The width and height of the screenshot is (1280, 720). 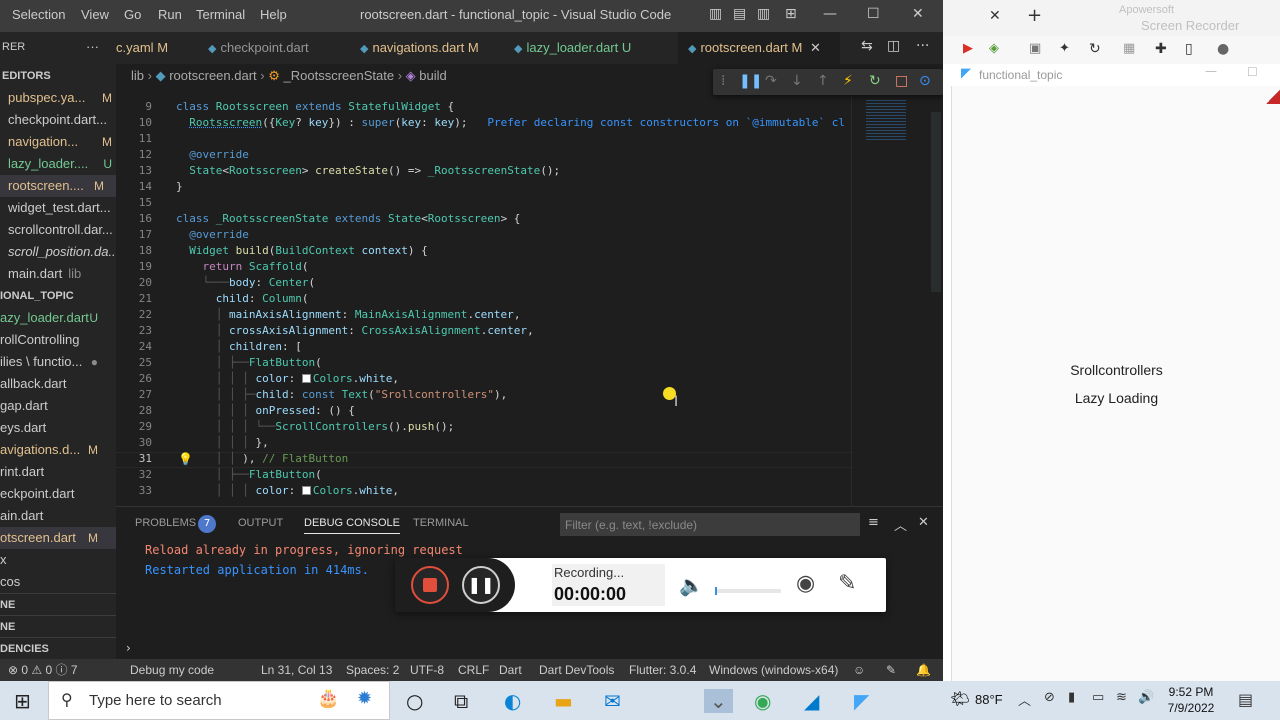 I want to click on file-navigations: avigations.d... M, so click(x=58, y=450).